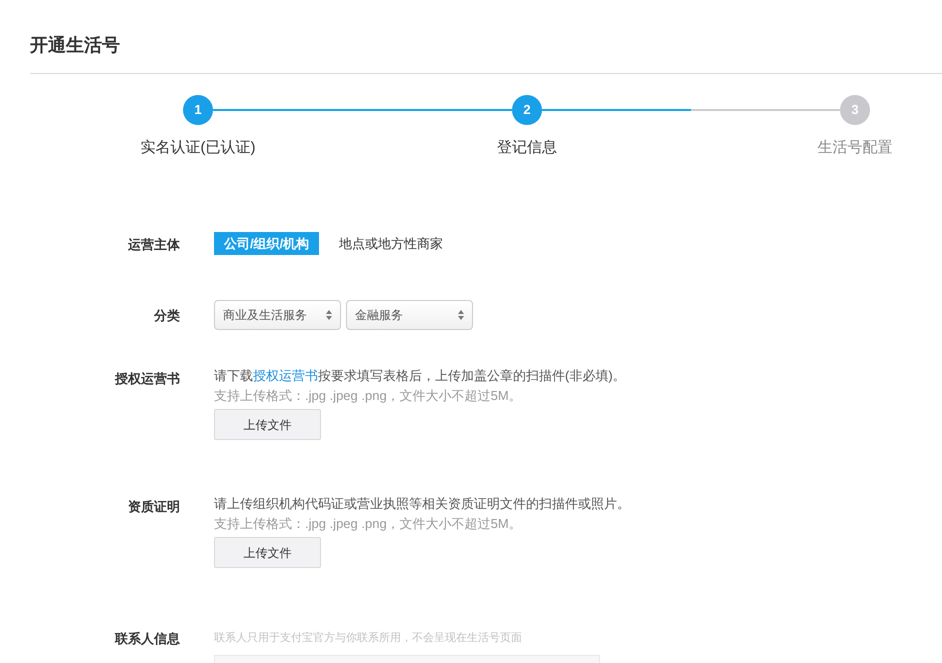 The height and width of the screenshot is (663, 942). What do you see at coordinates (147, 639) in the screenshot?
I see `field-label: 联系人信息` at bounding box center [147, 639].